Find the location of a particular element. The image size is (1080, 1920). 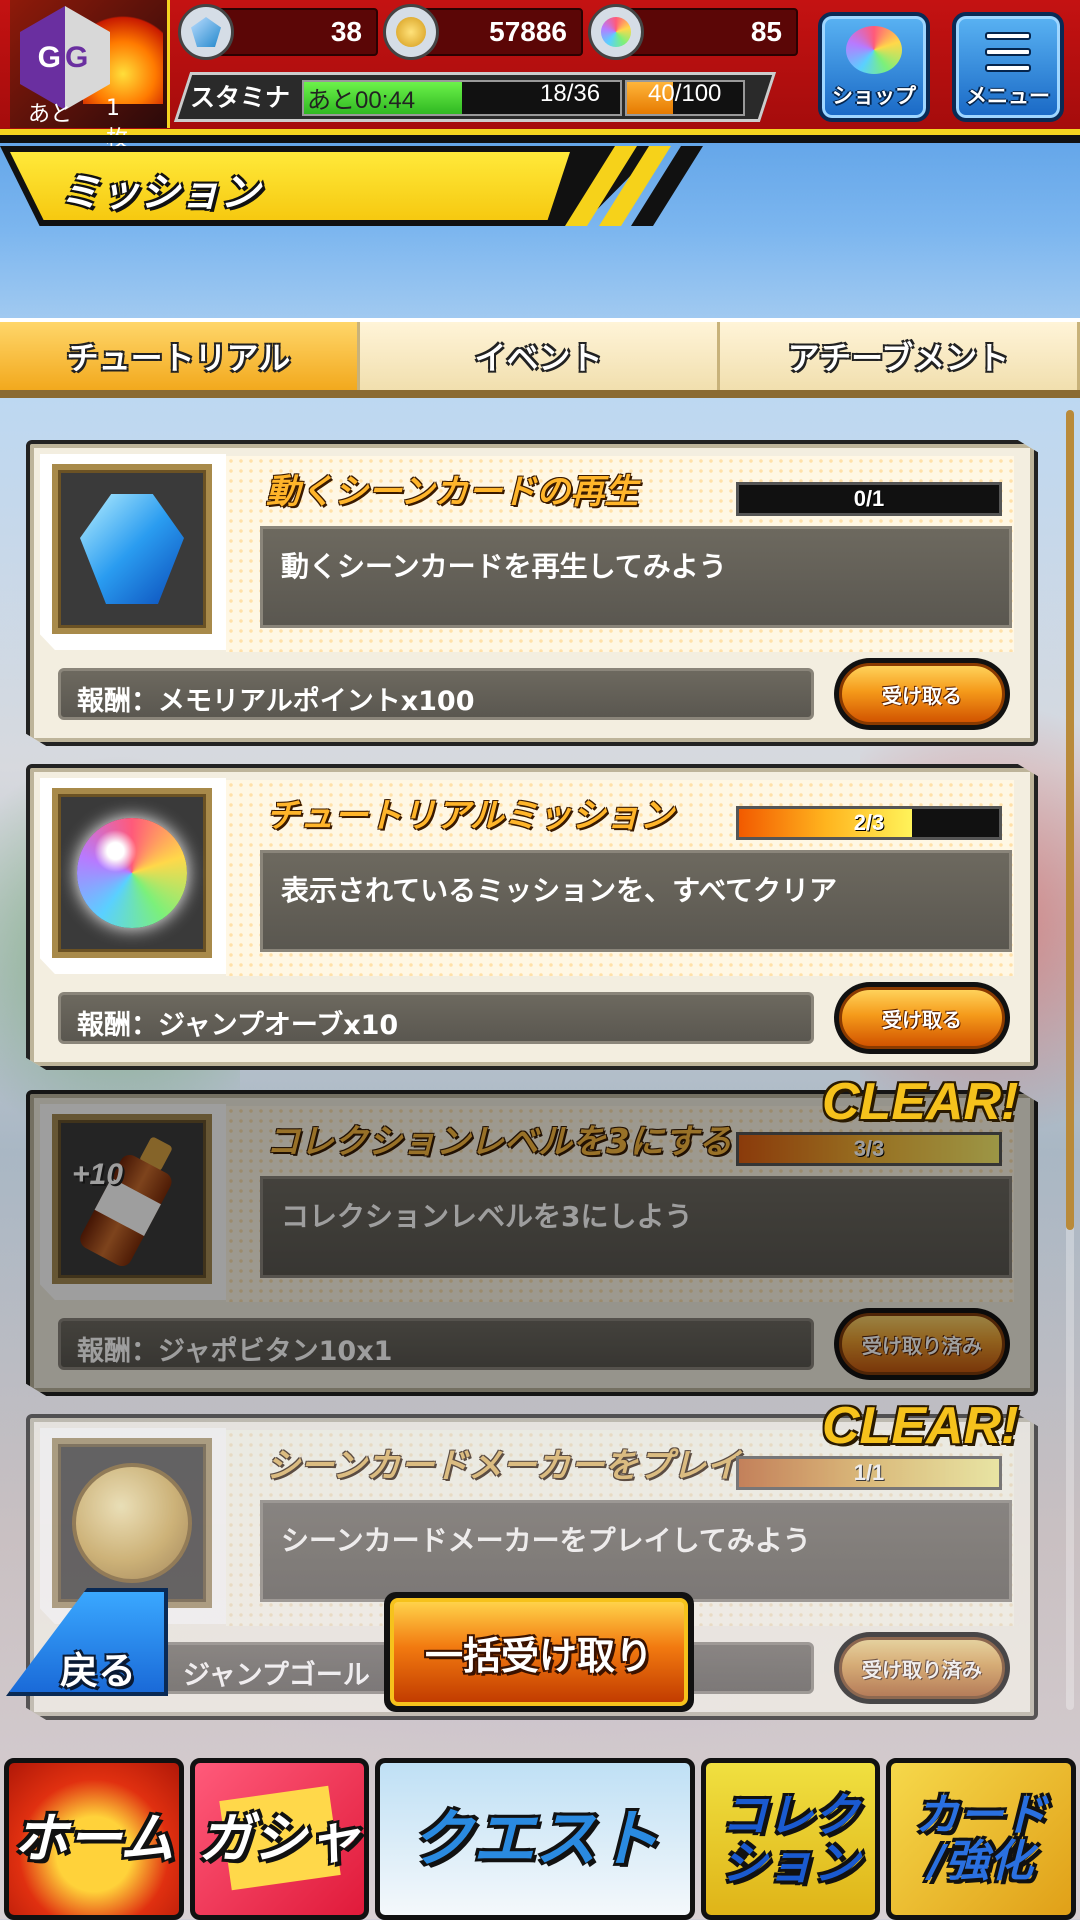

mission-title: 動くシーンカードの再生 is located at coordinates (452, 492).